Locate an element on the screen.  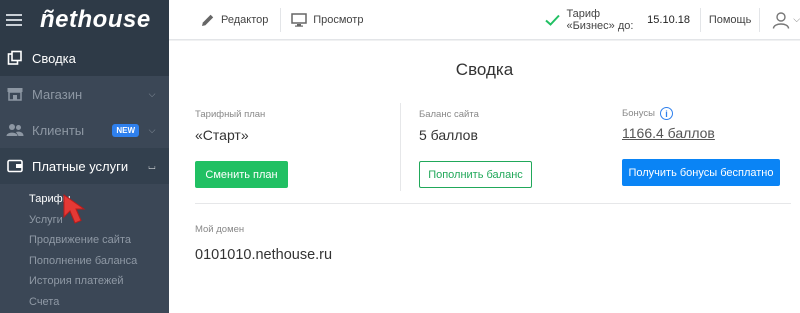
balance-card: Баланс сайта 5 баллов Пополнить баланс is located at coordinates (509, 148).